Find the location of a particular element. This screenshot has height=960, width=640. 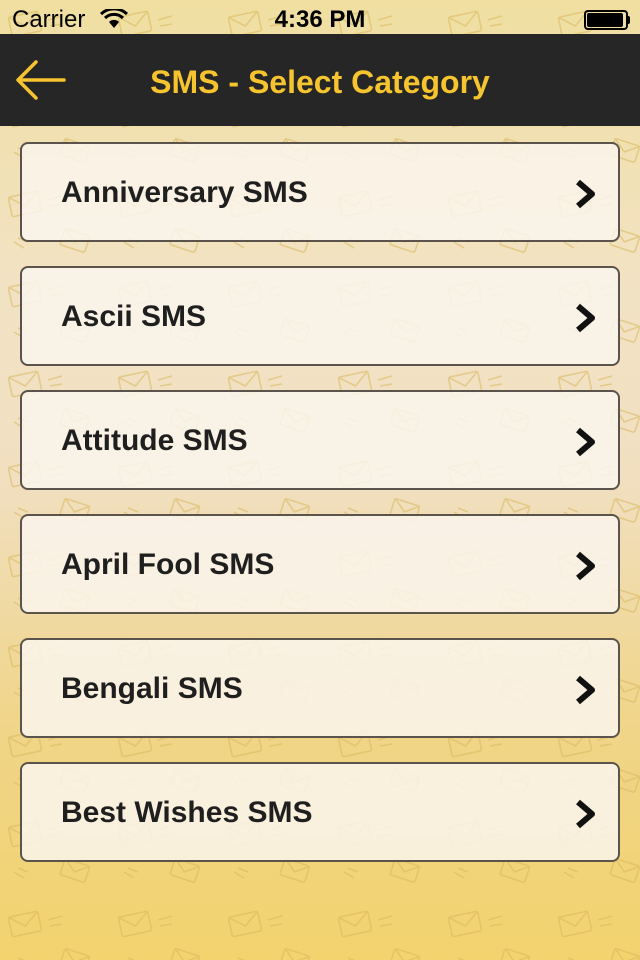

list-item-bengali: Bengali SMS is located at coordinates (320, 688).